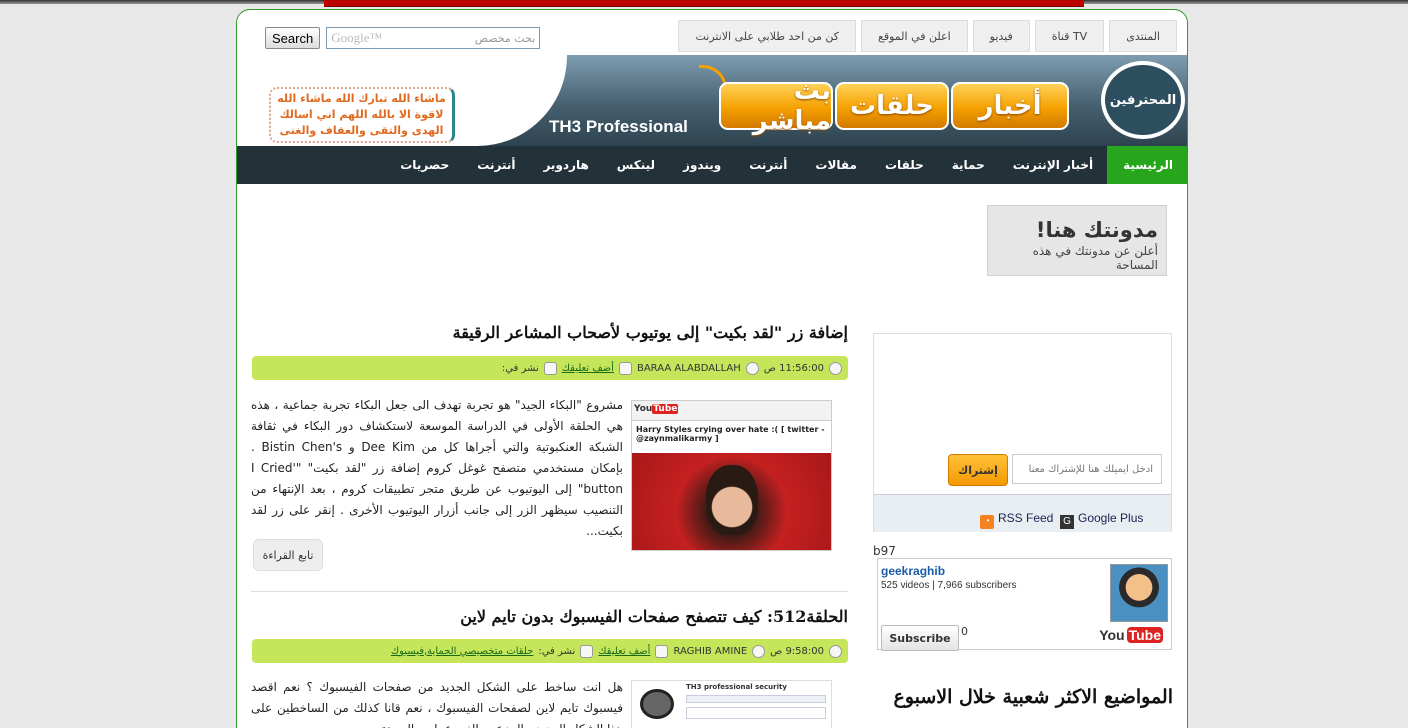 Image resolution: width=1408 pixels, height=728 pixels. I want to click on search-input: Google™ بحث مخصص, so click(433, 38).